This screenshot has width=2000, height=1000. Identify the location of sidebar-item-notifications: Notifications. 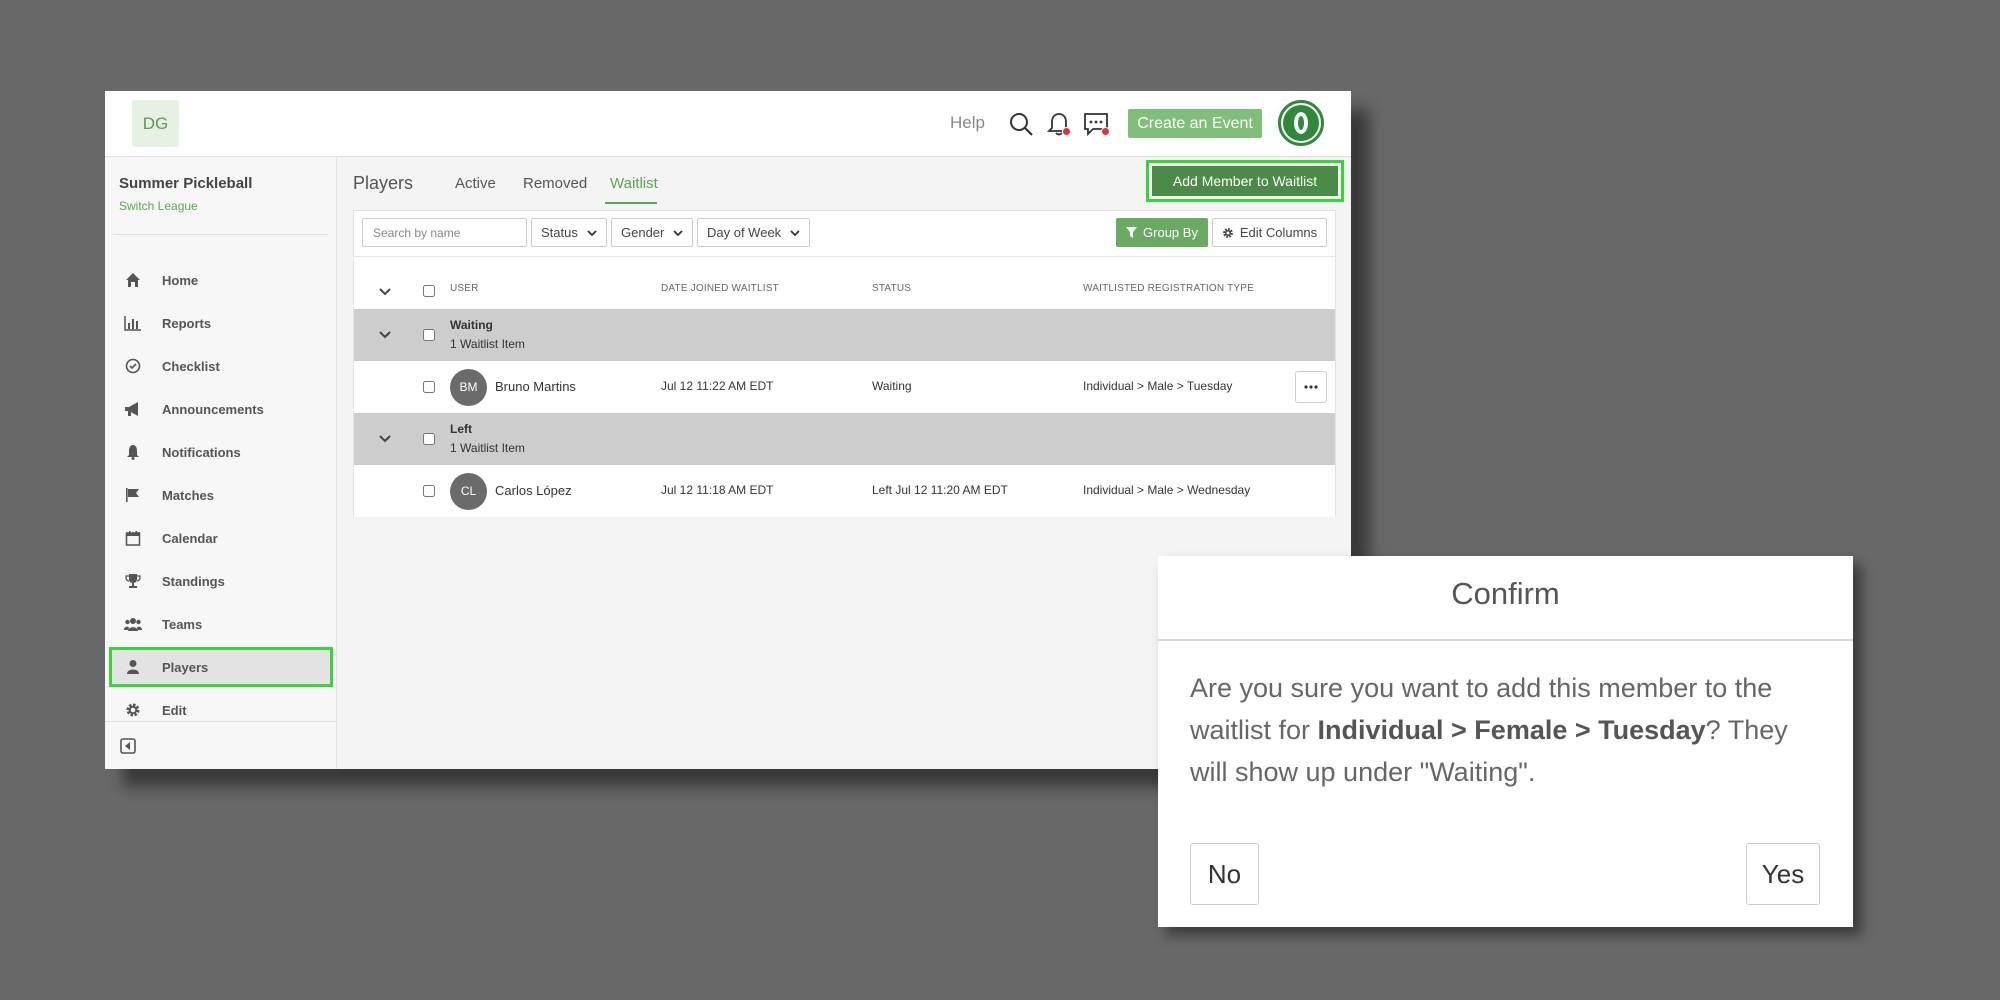
(221, 452).